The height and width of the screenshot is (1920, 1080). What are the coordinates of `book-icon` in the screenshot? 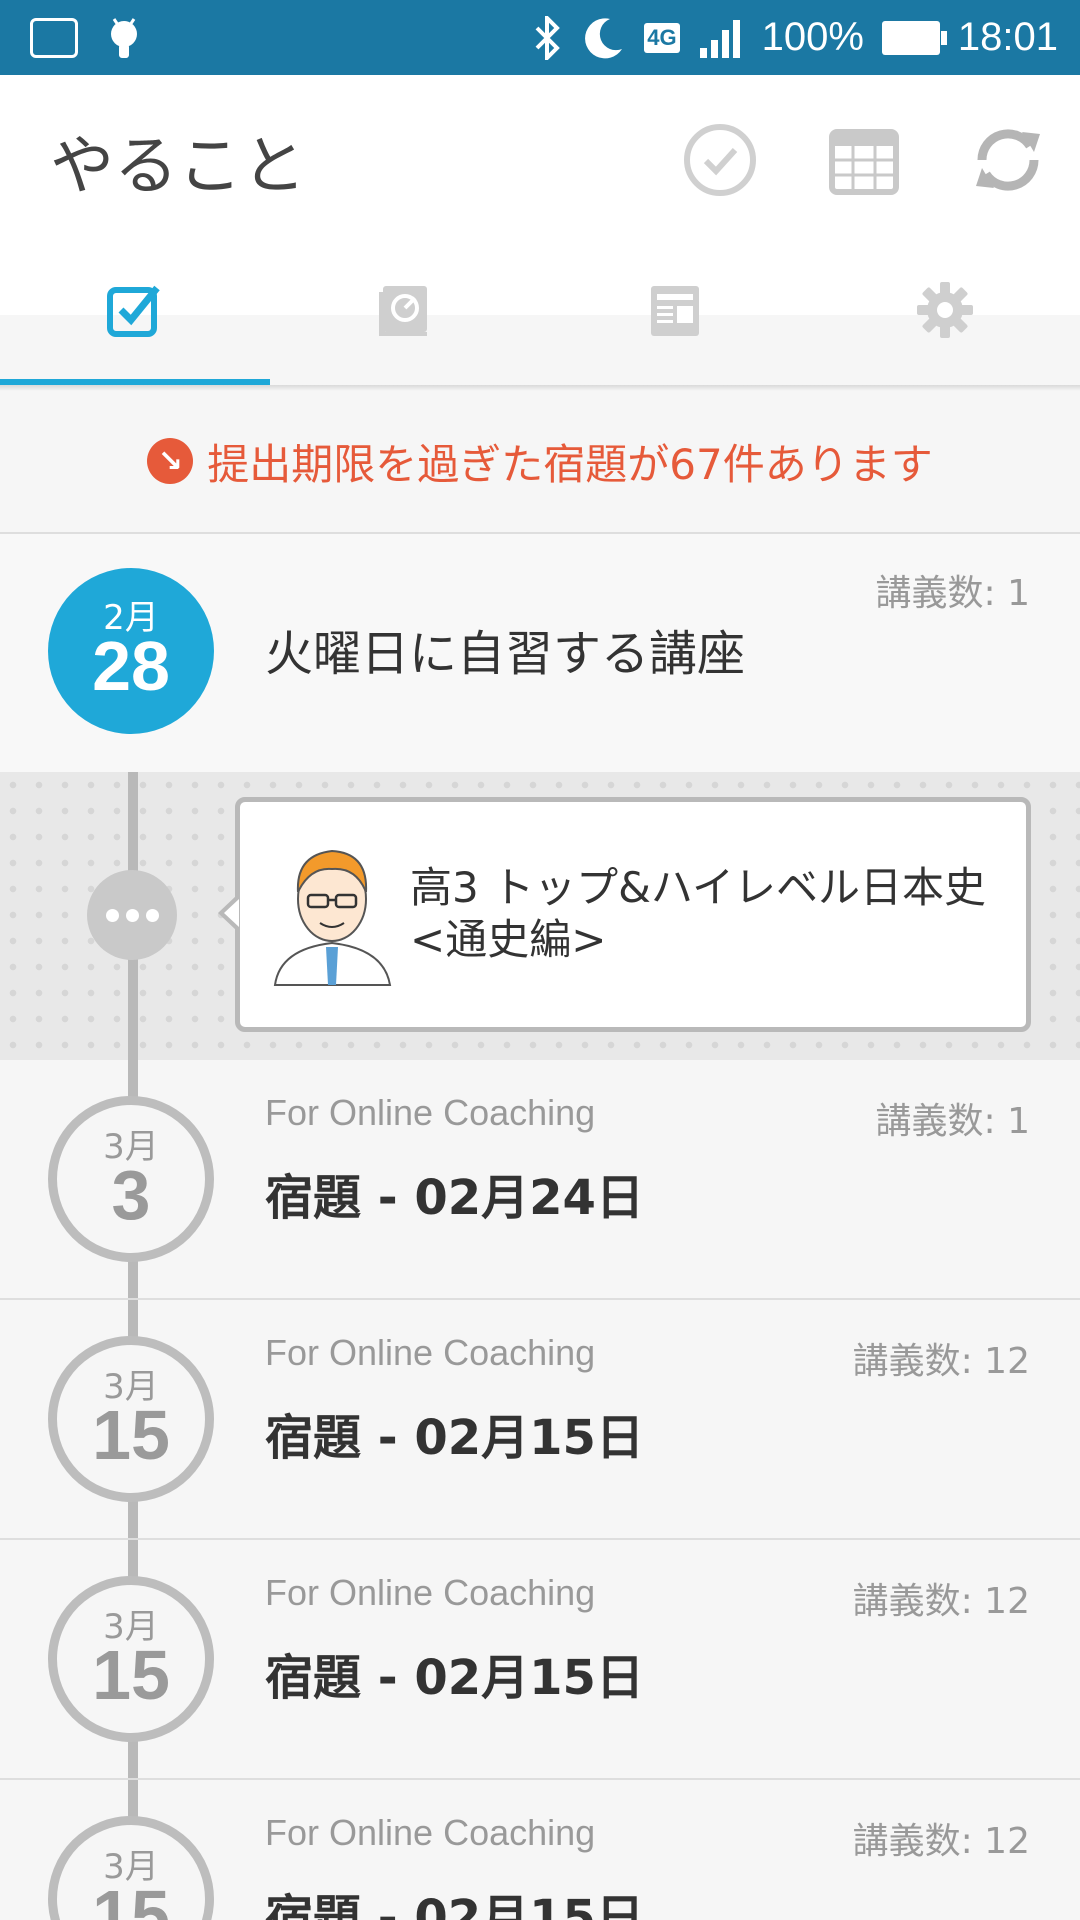 It's located at (403, 311).